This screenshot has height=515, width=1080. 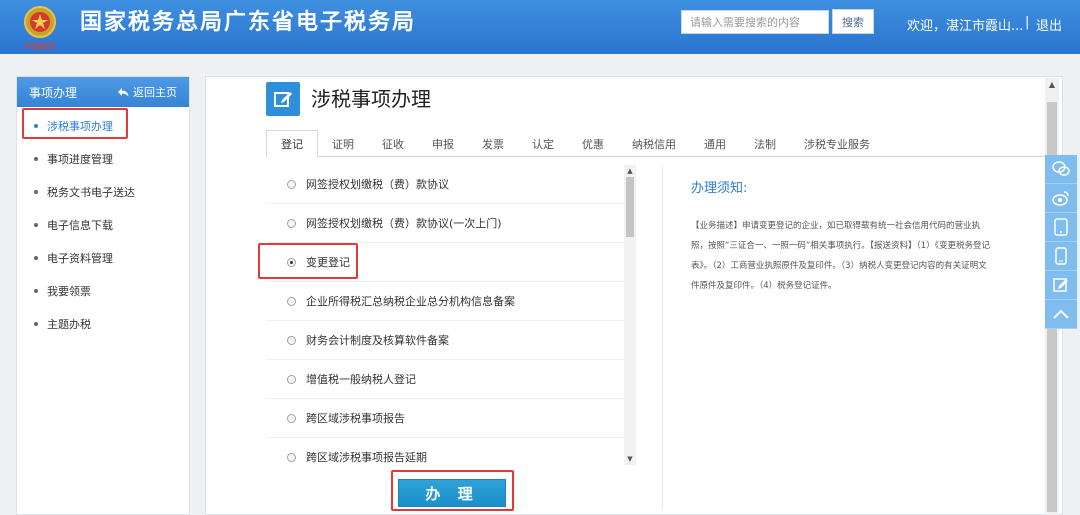 I want to click on list-item: 财务会计制度及核算软件备案, so click(x=450, y=340).